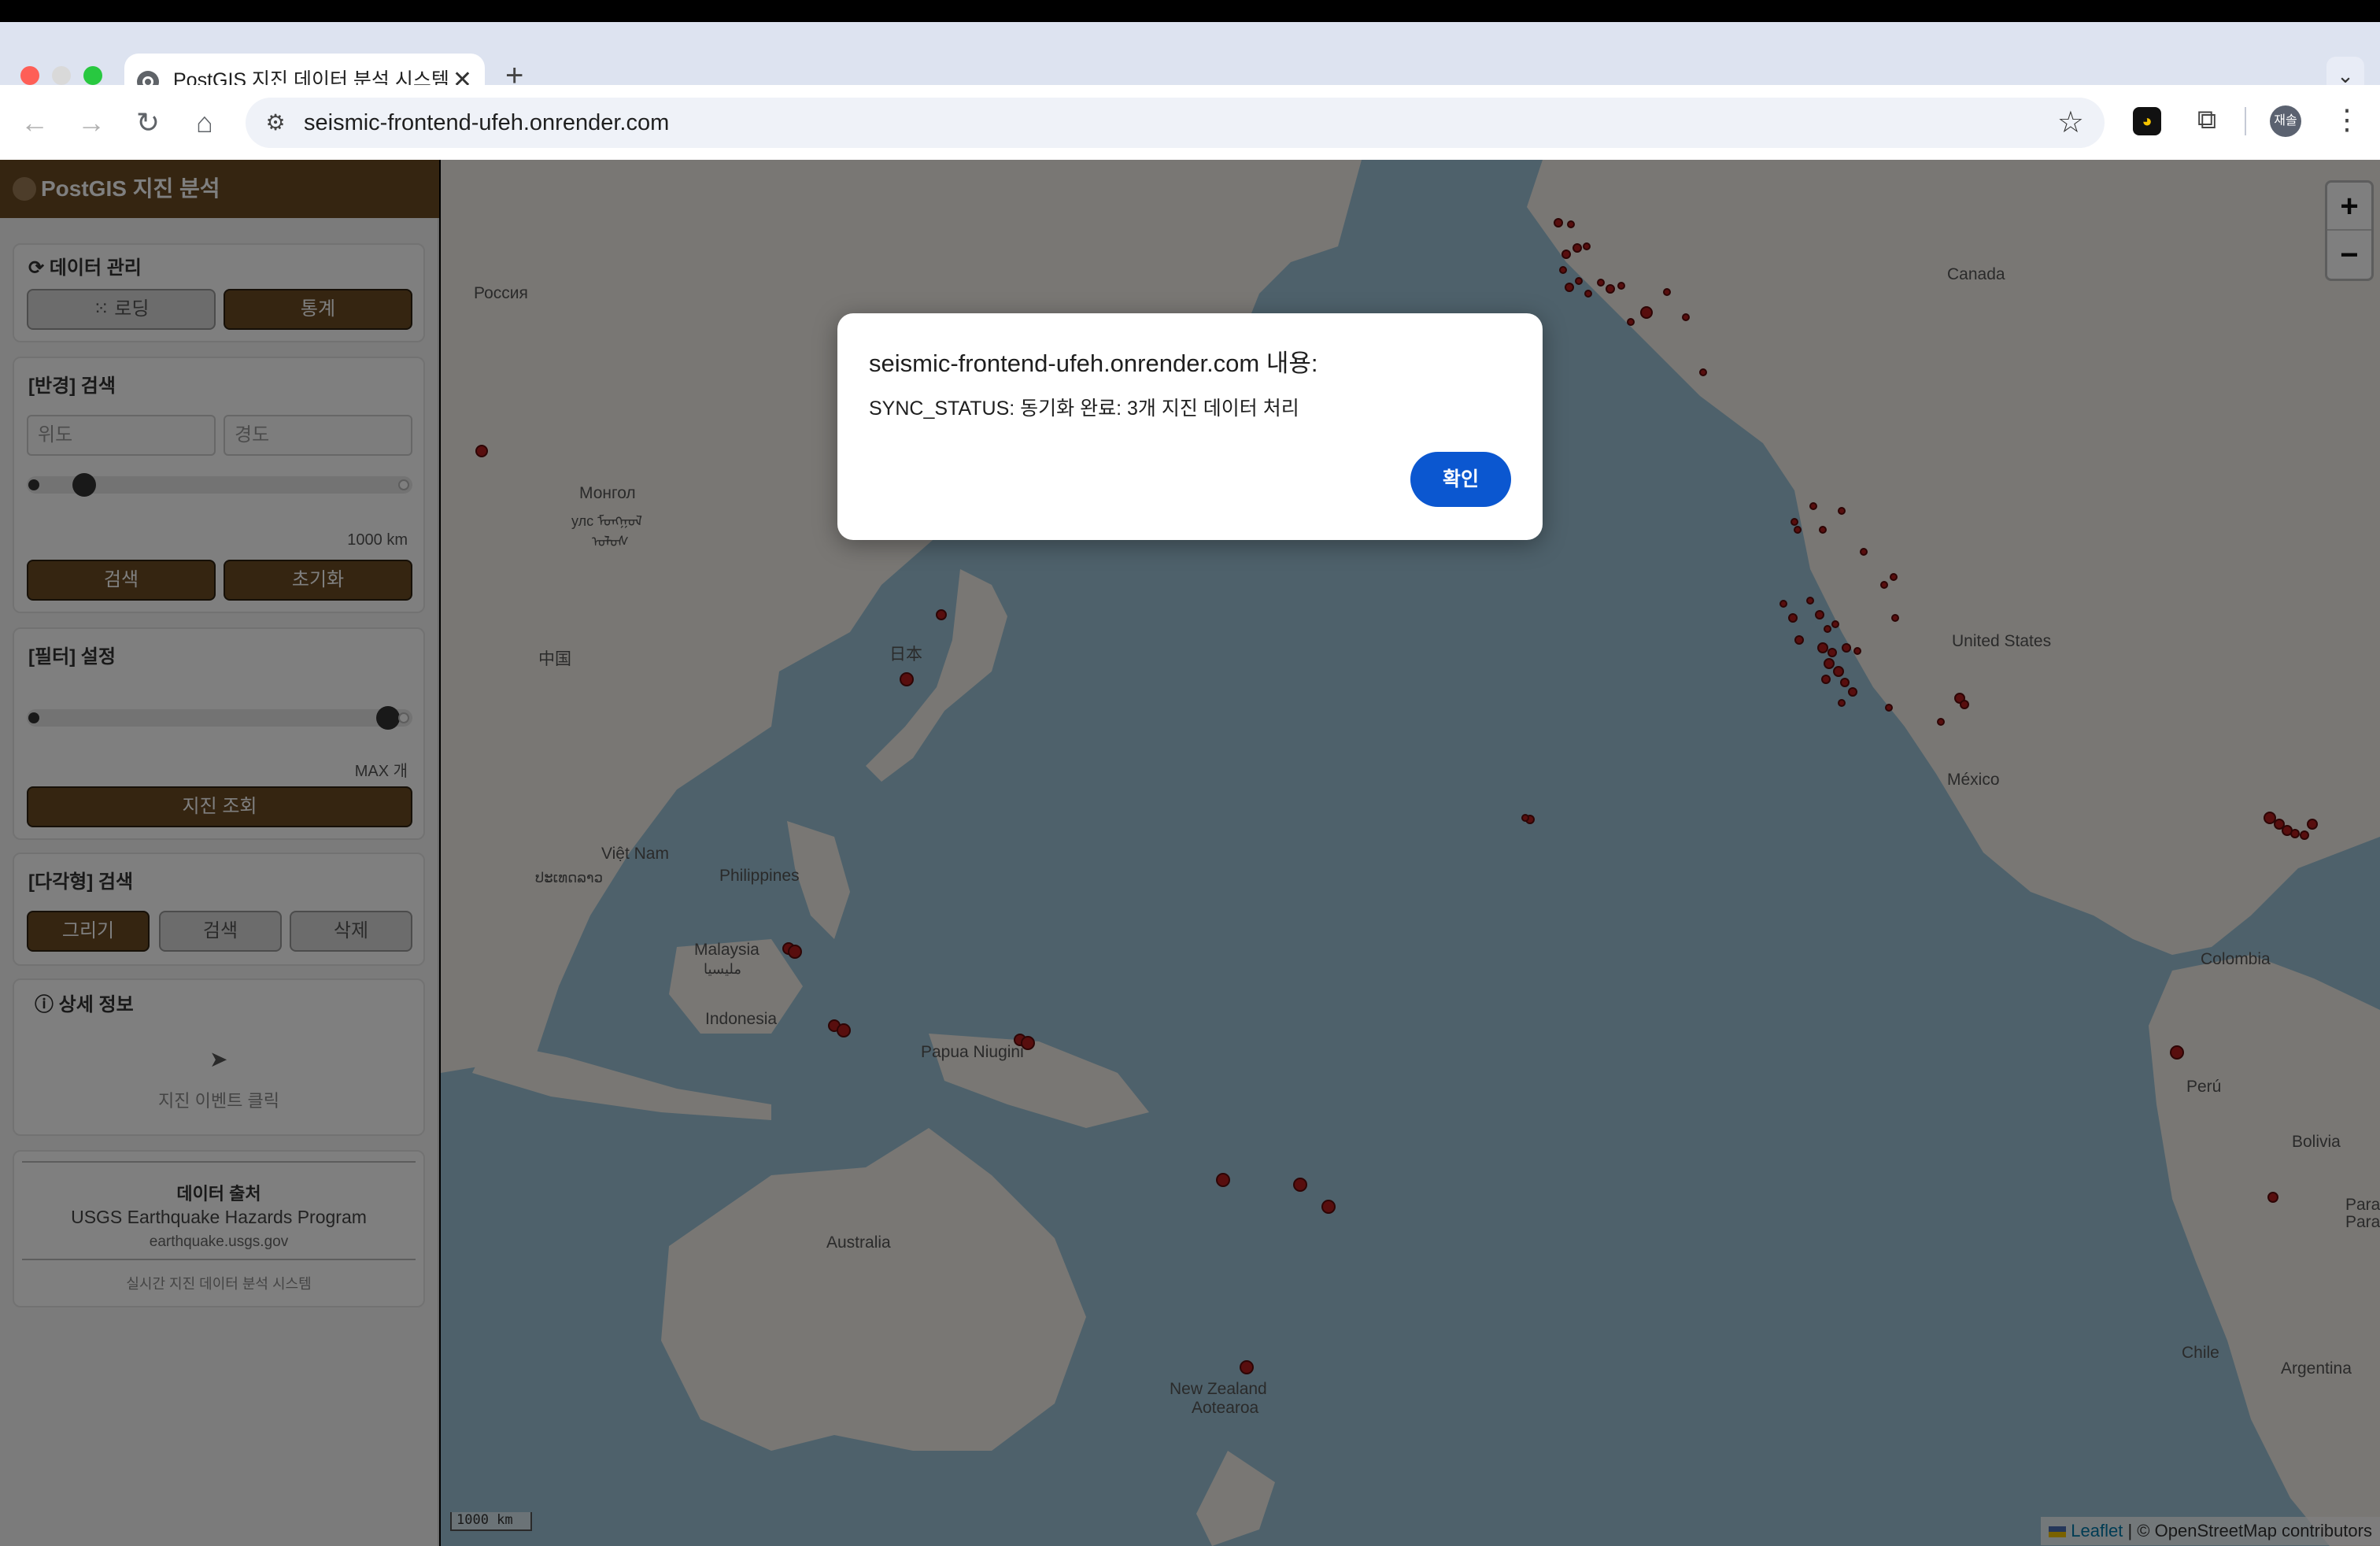 The height and width of the screenshot is (1546, 2380). What do you see at coordinates (91, 123) in the screenshot?
I see `forward-icon: →` at bounding box center [91, 123].